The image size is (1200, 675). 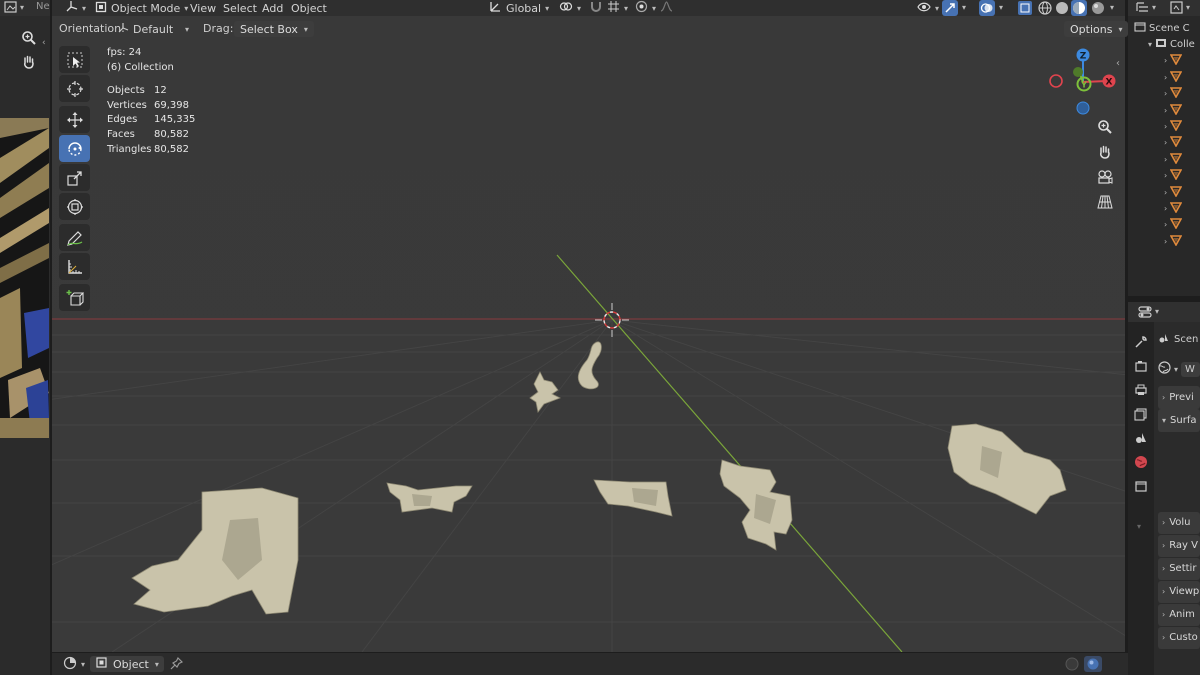 I want to click on zoom-icon, so click(x=29, y=39).